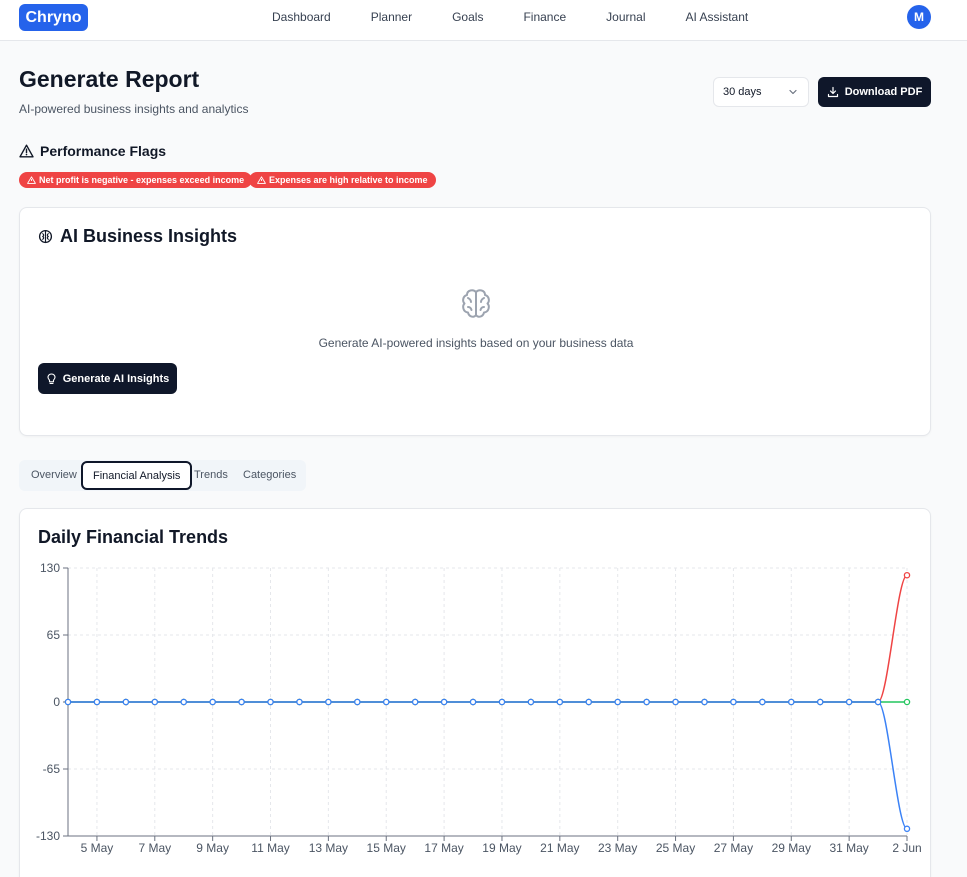 The height and width of the screenshot is (877, 967). I want to click on y-tick-label: 130, so click(50, 568).